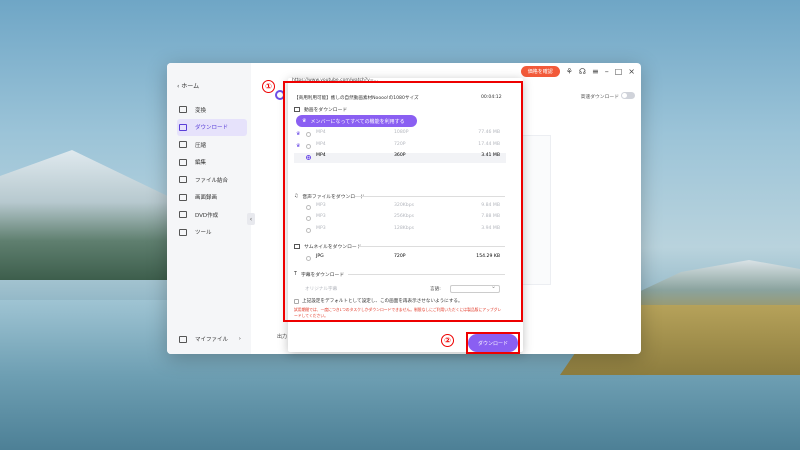 This screenshot has height=450, width=800. I want to click on sidebar-item-dvd: DVD作成, so click(212, 215).